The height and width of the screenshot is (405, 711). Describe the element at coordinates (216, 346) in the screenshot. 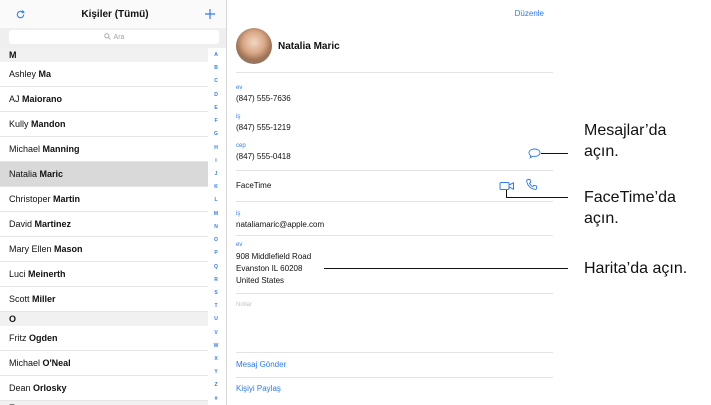

I see `index-letter: W` at that location.